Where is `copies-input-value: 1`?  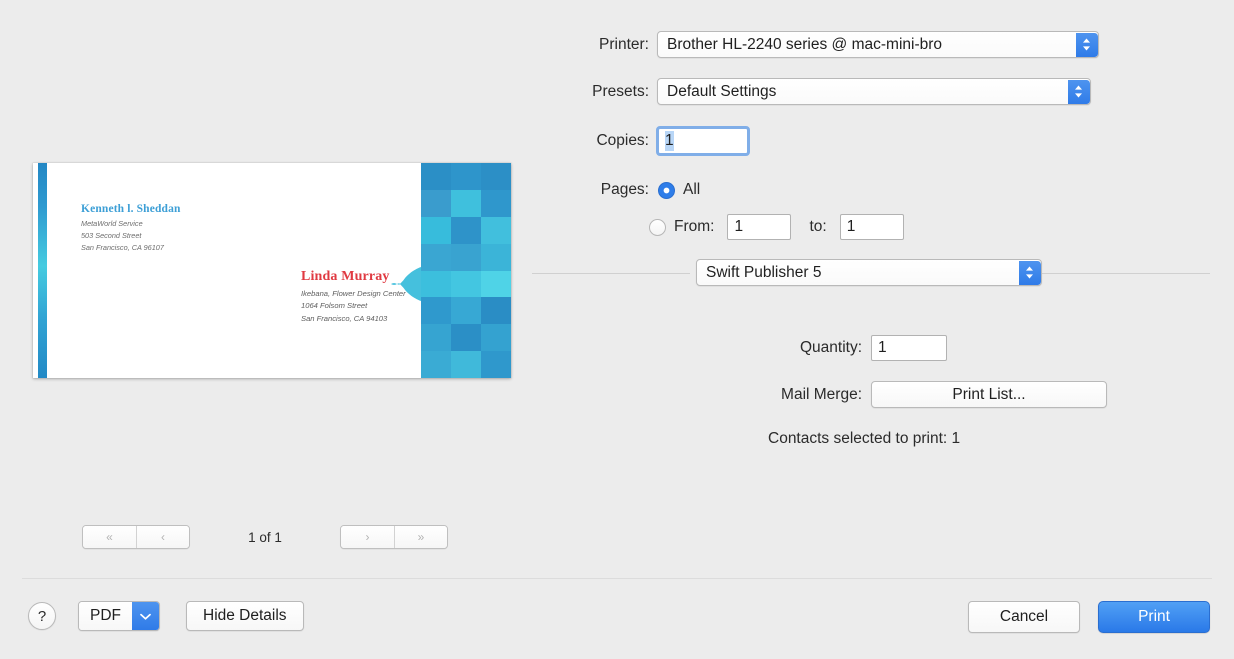
copies-input-value: 1 is located at coordinates (669, 141).